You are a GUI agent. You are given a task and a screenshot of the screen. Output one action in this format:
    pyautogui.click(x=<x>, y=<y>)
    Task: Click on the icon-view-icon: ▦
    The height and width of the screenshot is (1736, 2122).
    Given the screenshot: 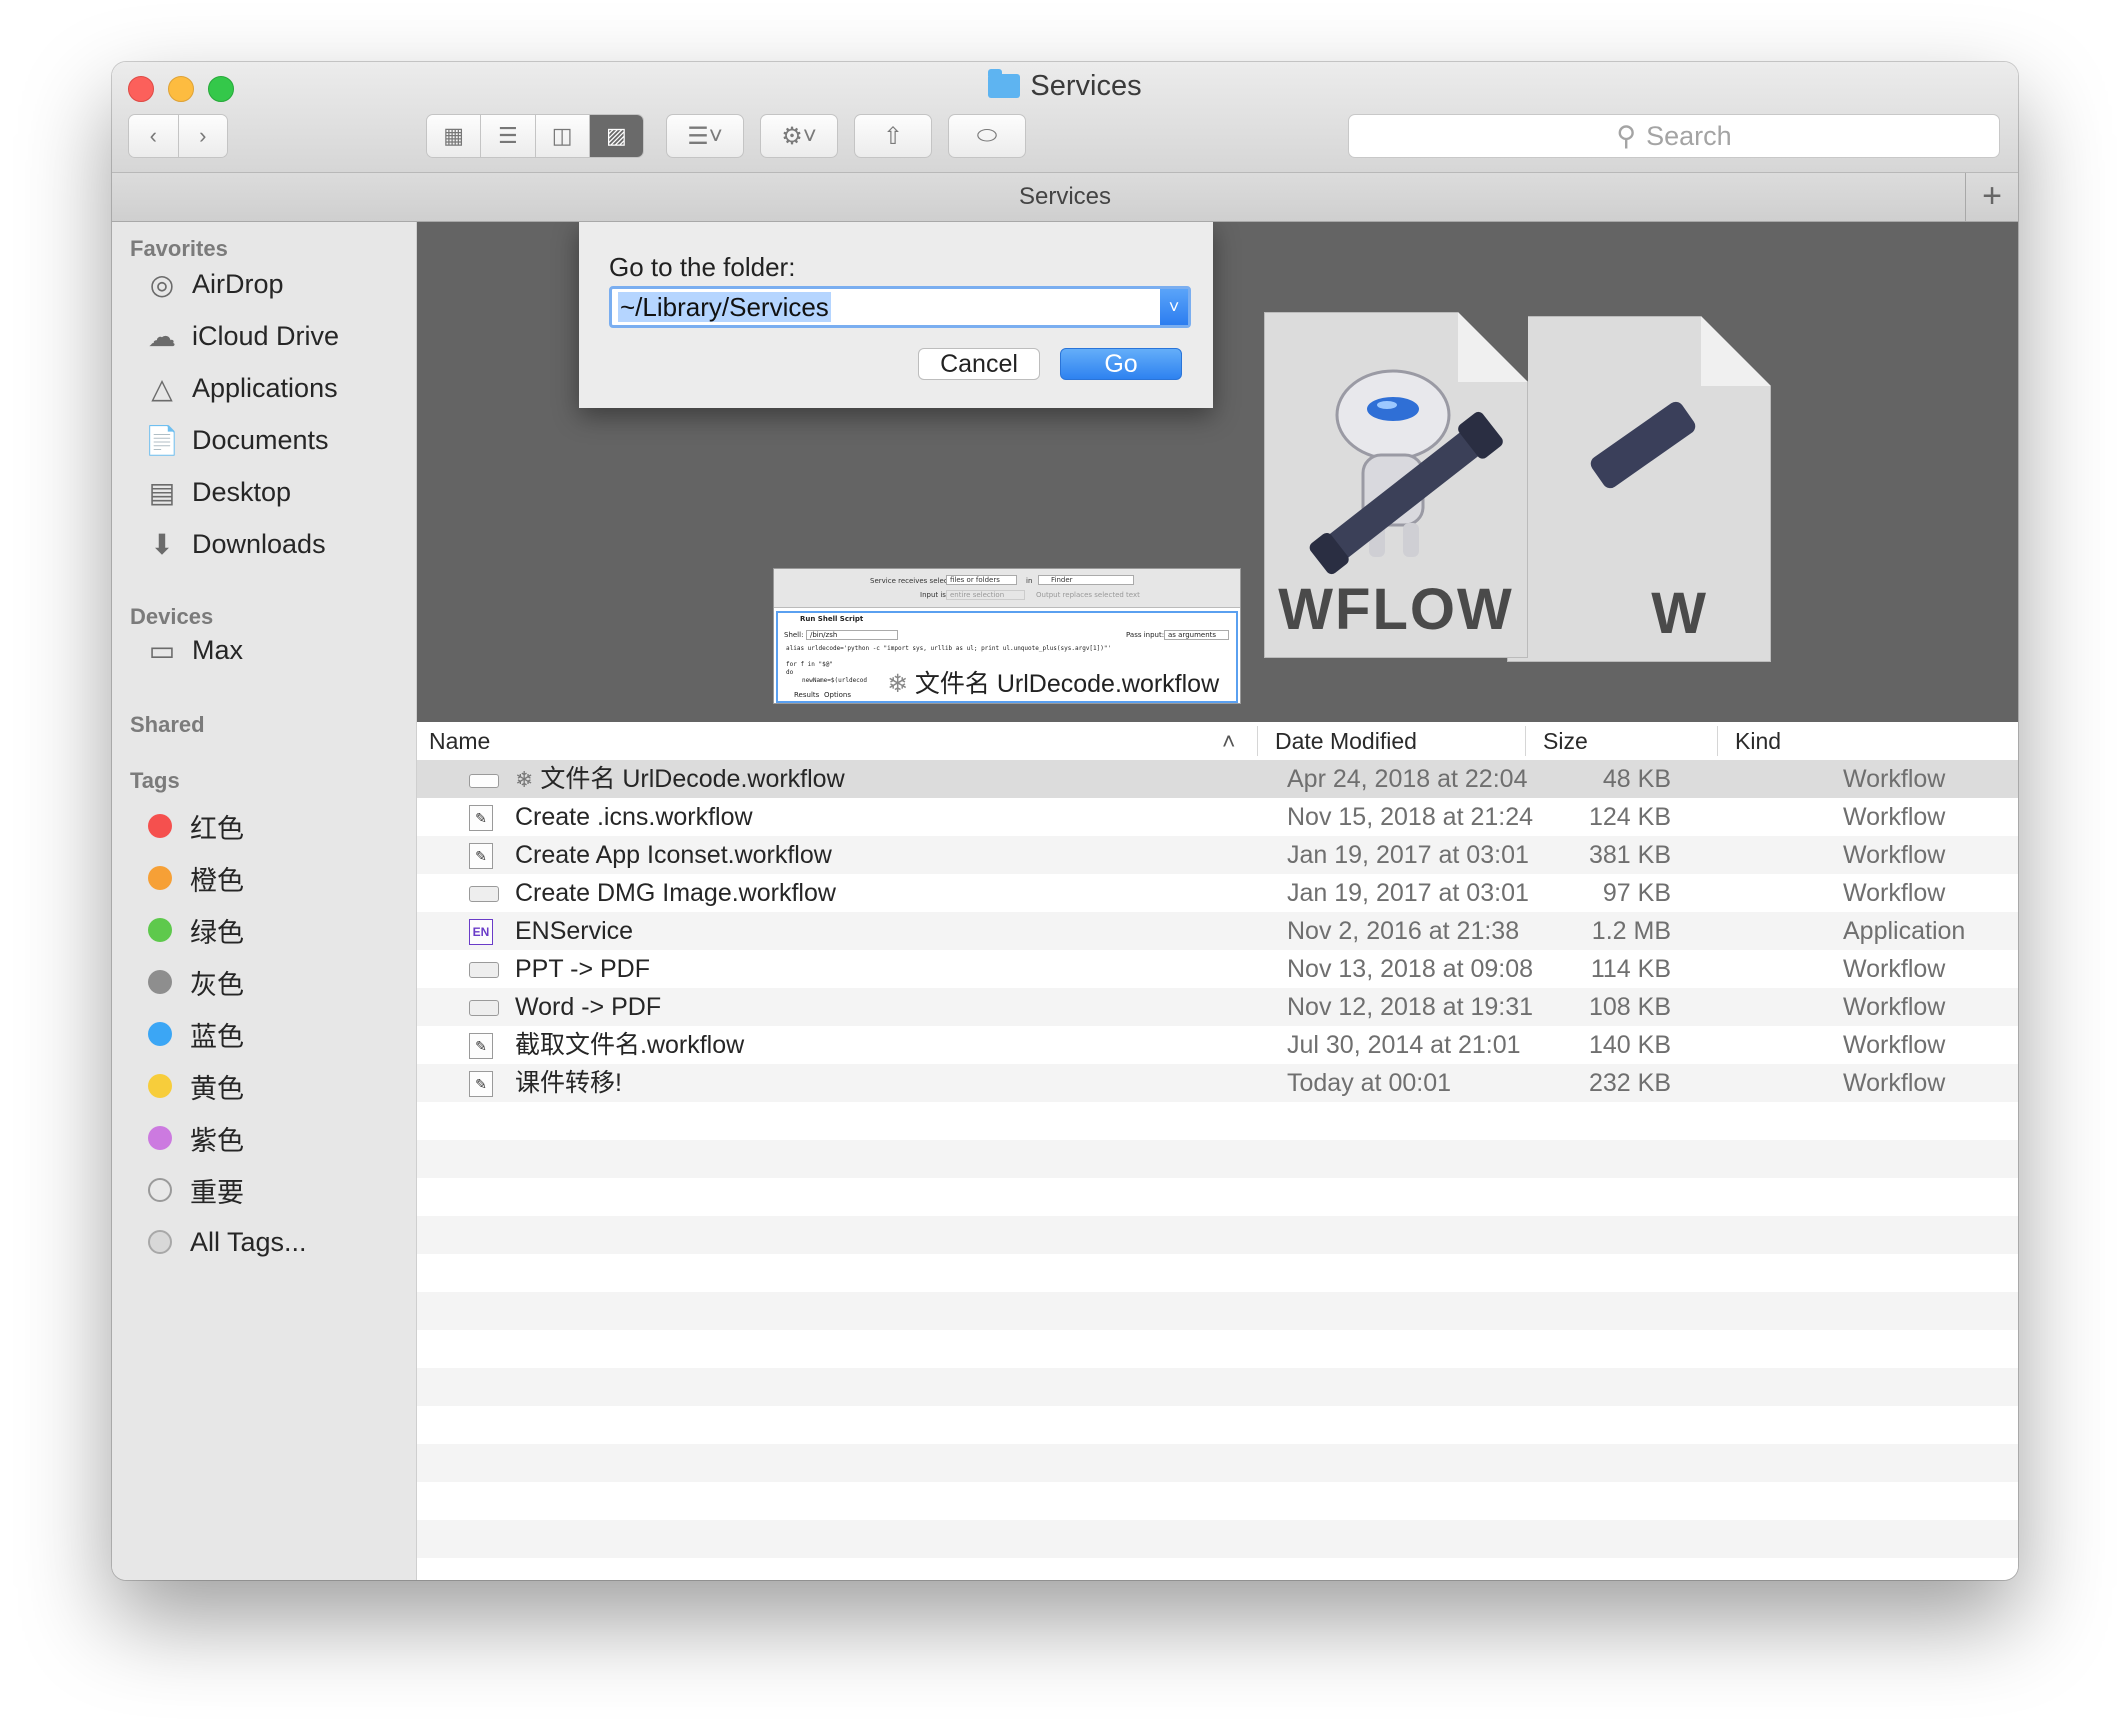 What is the action you would take?
    pyautogui.click(x=454, y=136)
    